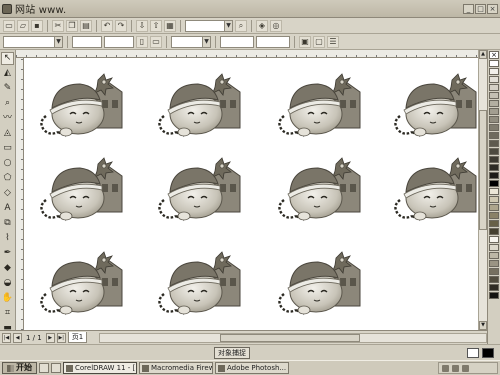 The height and width of the screenshot is (375, 500). Describe the element at coordinates (23, 25) in the screenshot. I see `open-folder-icon: ▱` at that location.